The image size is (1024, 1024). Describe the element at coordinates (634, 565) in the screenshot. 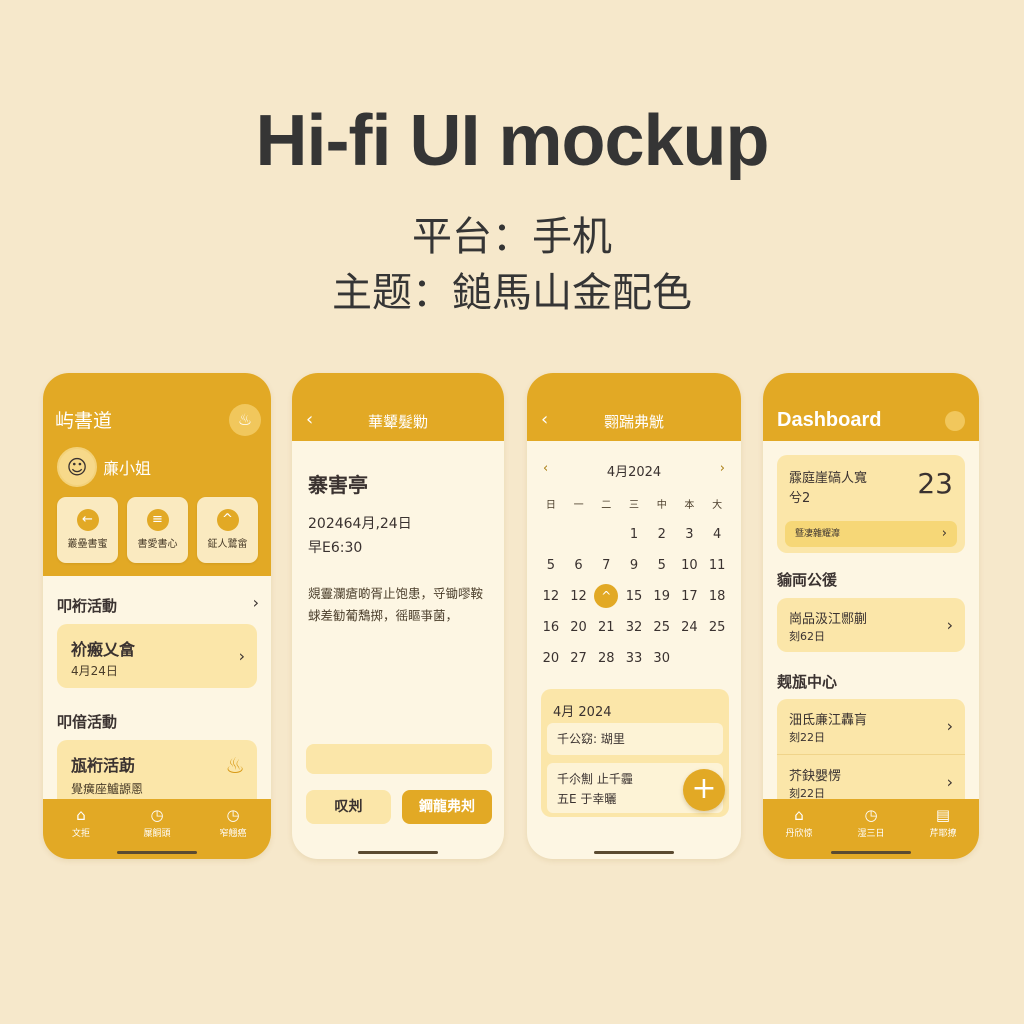

I see `calendar-day: 9` at that location.